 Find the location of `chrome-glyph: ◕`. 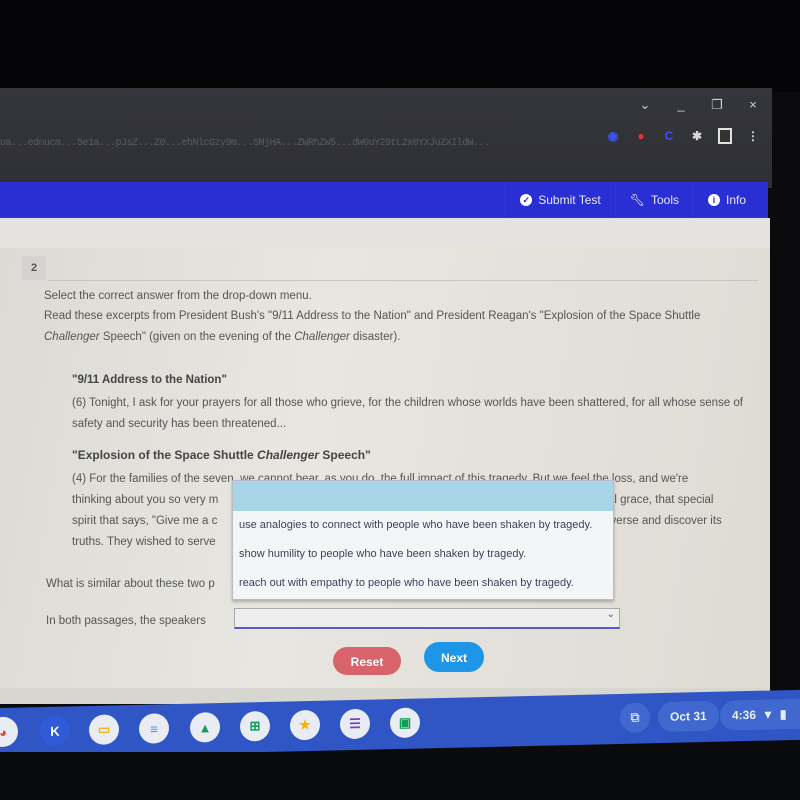

chrome-glyph: ◕ is located at coordinates (3, 732).